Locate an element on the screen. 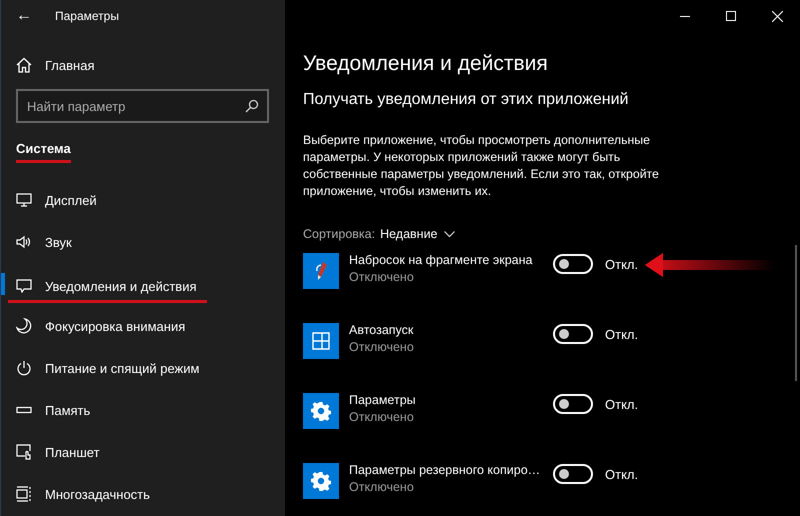  scrollbar is located at coordinates (796, 313).